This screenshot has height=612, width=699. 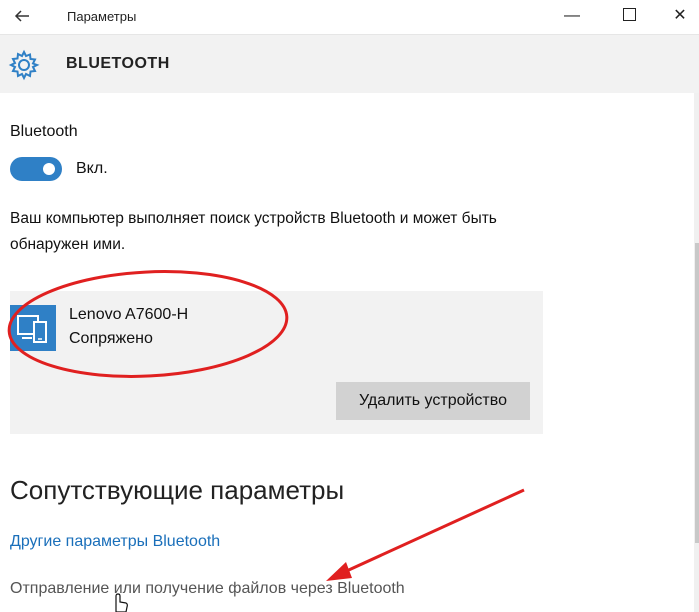 I want to click on title-bar: Параметры — ✕, so click(x=349, y=17).